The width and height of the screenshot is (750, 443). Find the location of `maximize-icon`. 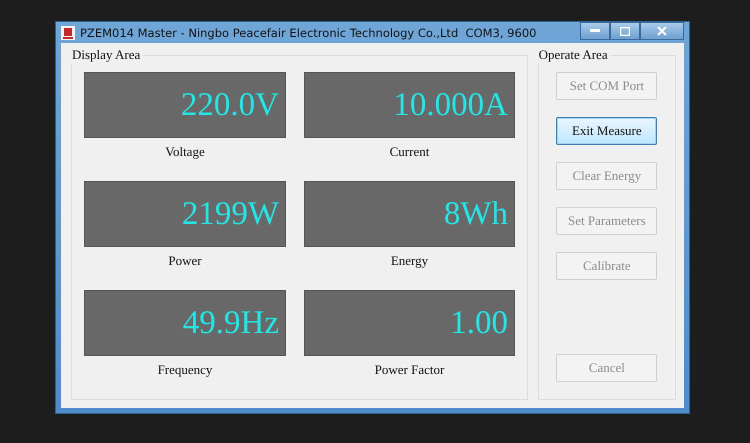

maximize-icon is located at coordinates (625, 31).